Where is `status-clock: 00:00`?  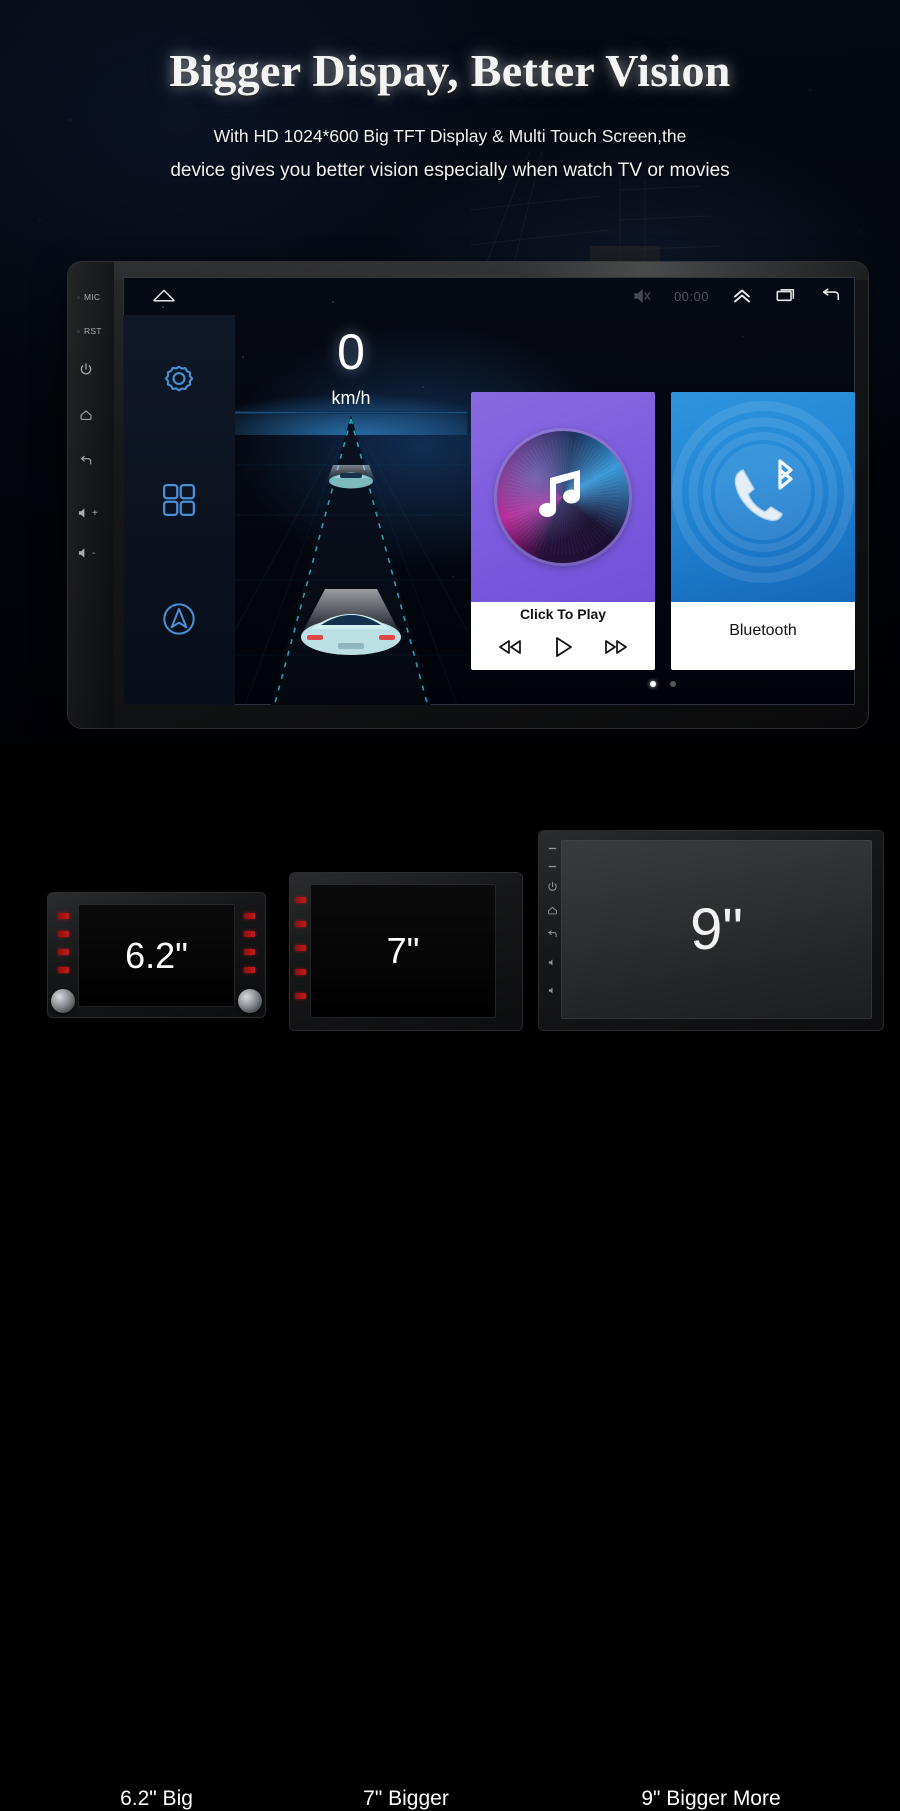
status-clock: 00:00 is located at coordinates (691, 296).